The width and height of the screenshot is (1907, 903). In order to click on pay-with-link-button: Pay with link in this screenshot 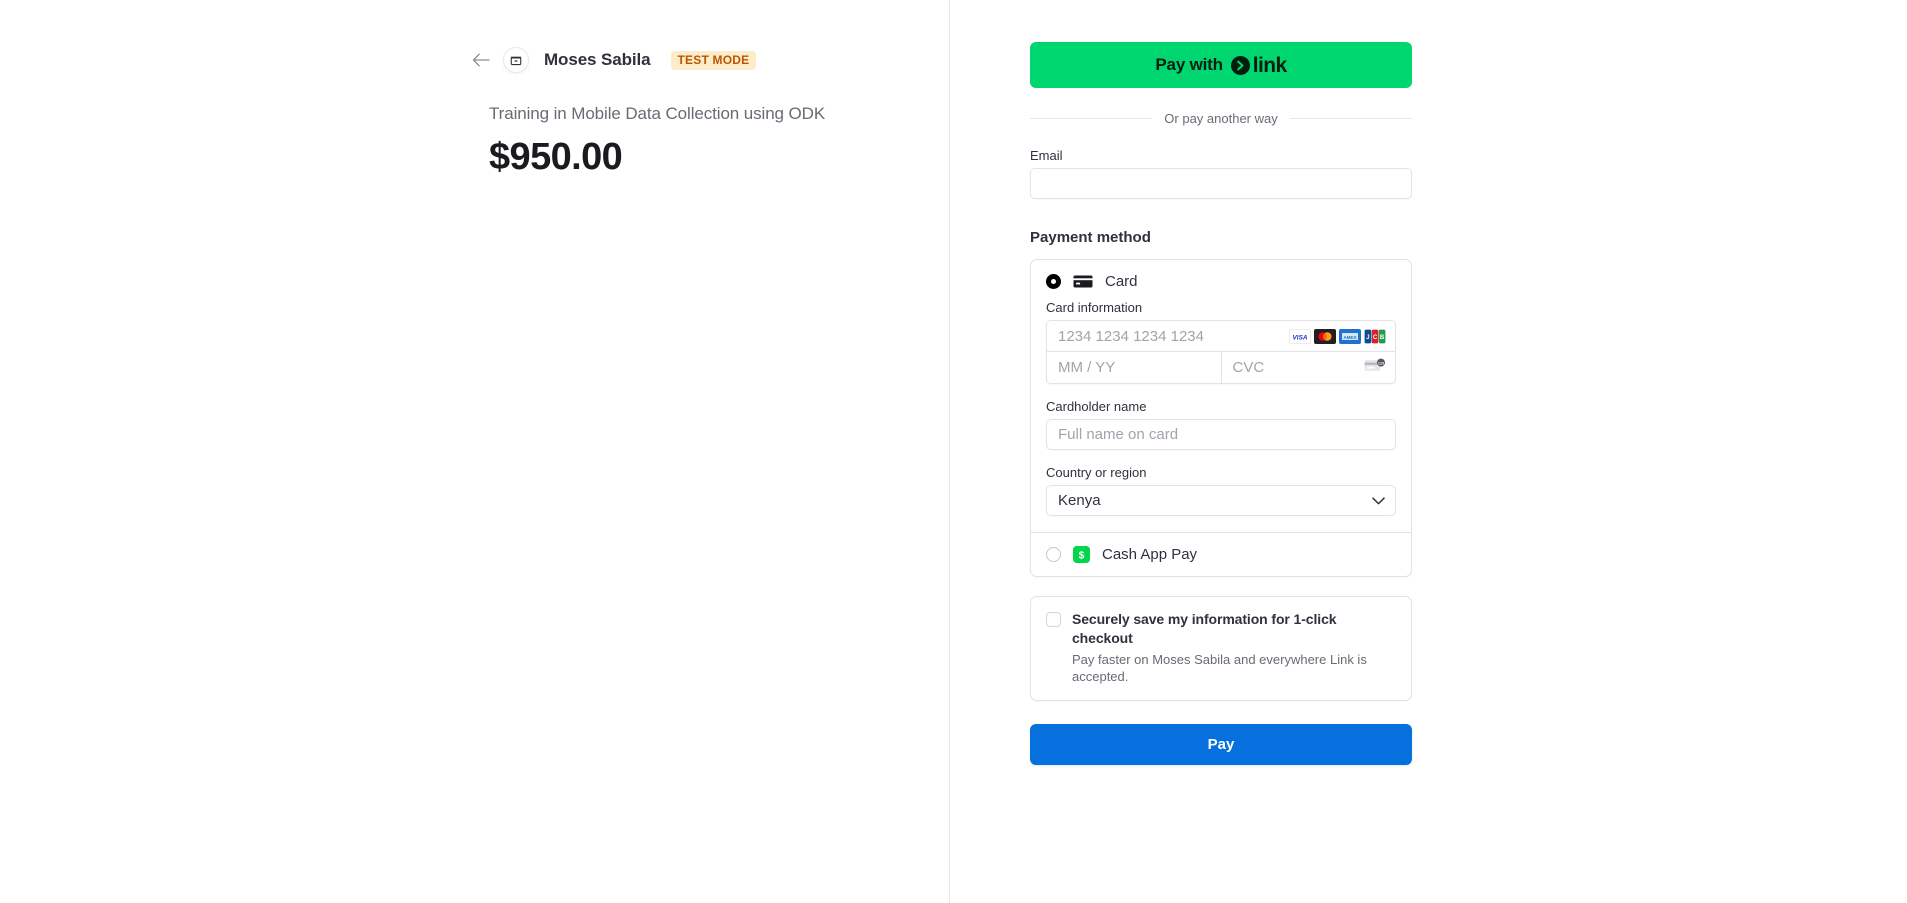, I will do `click(1221, 65)`.